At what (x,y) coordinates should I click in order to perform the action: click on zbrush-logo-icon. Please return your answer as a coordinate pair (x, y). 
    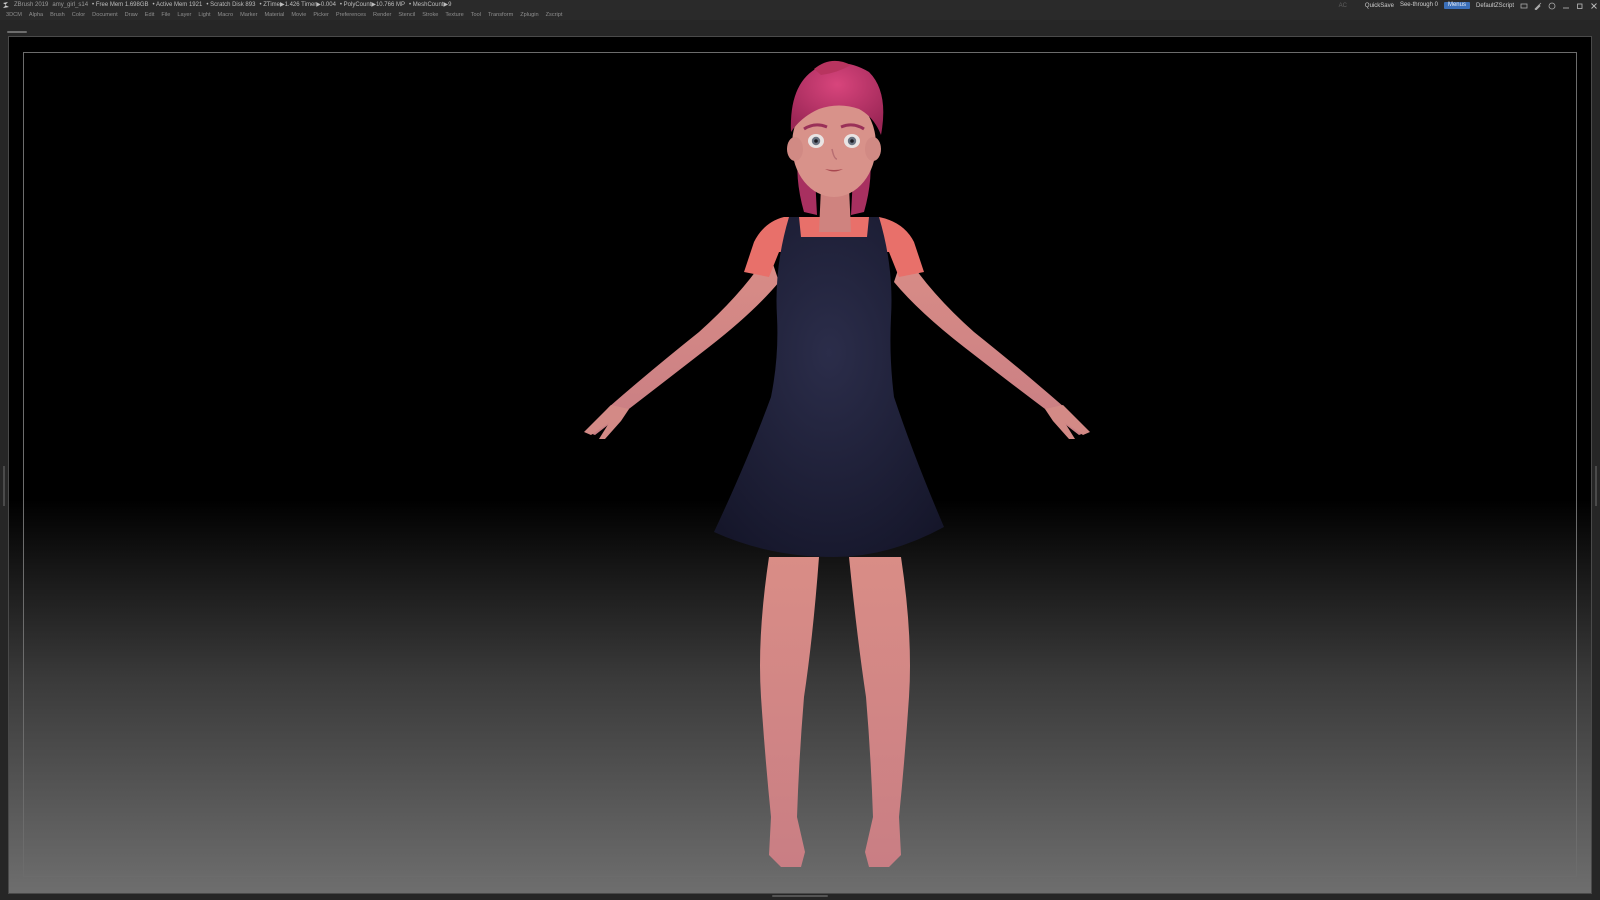
    Looking at the image, I should click on (6, 5).